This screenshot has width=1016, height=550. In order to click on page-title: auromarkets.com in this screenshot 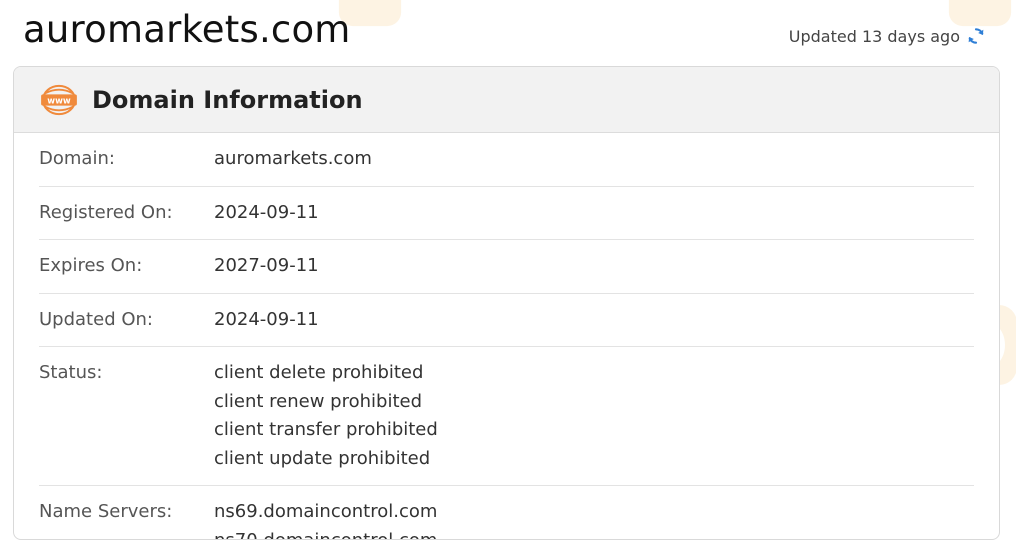, I will do `click(187, 29)`.